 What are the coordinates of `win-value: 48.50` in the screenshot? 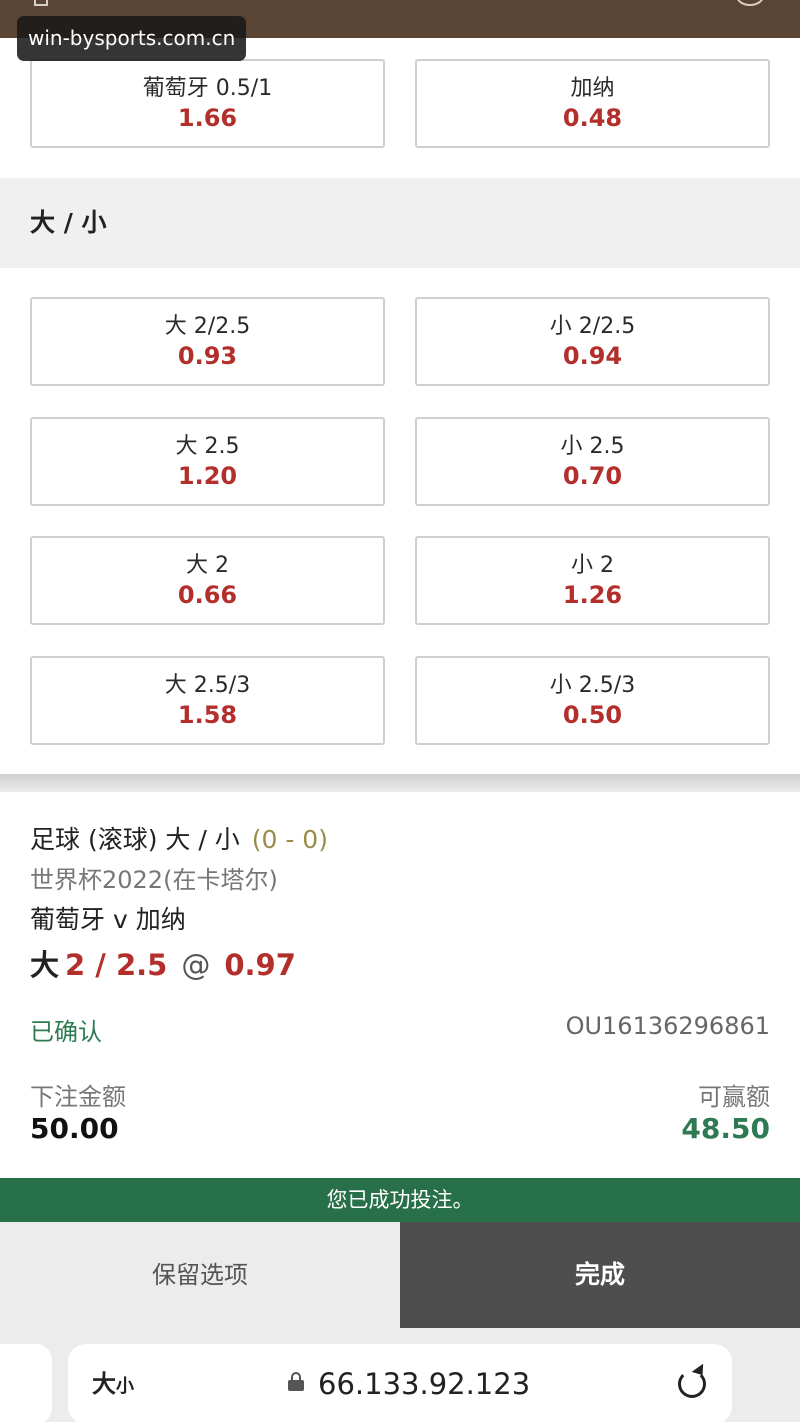 It's located at (725, 1128).